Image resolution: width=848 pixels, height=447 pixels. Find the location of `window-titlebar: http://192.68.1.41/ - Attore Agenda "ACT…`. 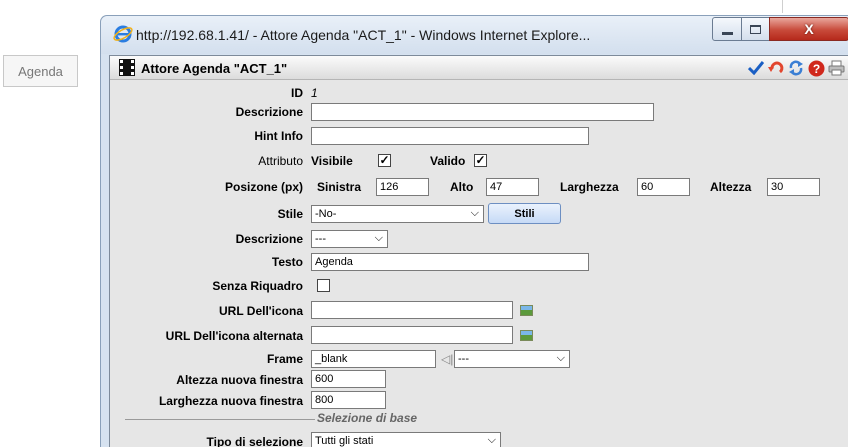

window-titlebar: http://192.68.1.41/ - Attore Agenda "ACT… is located at coordinates (474, 35).